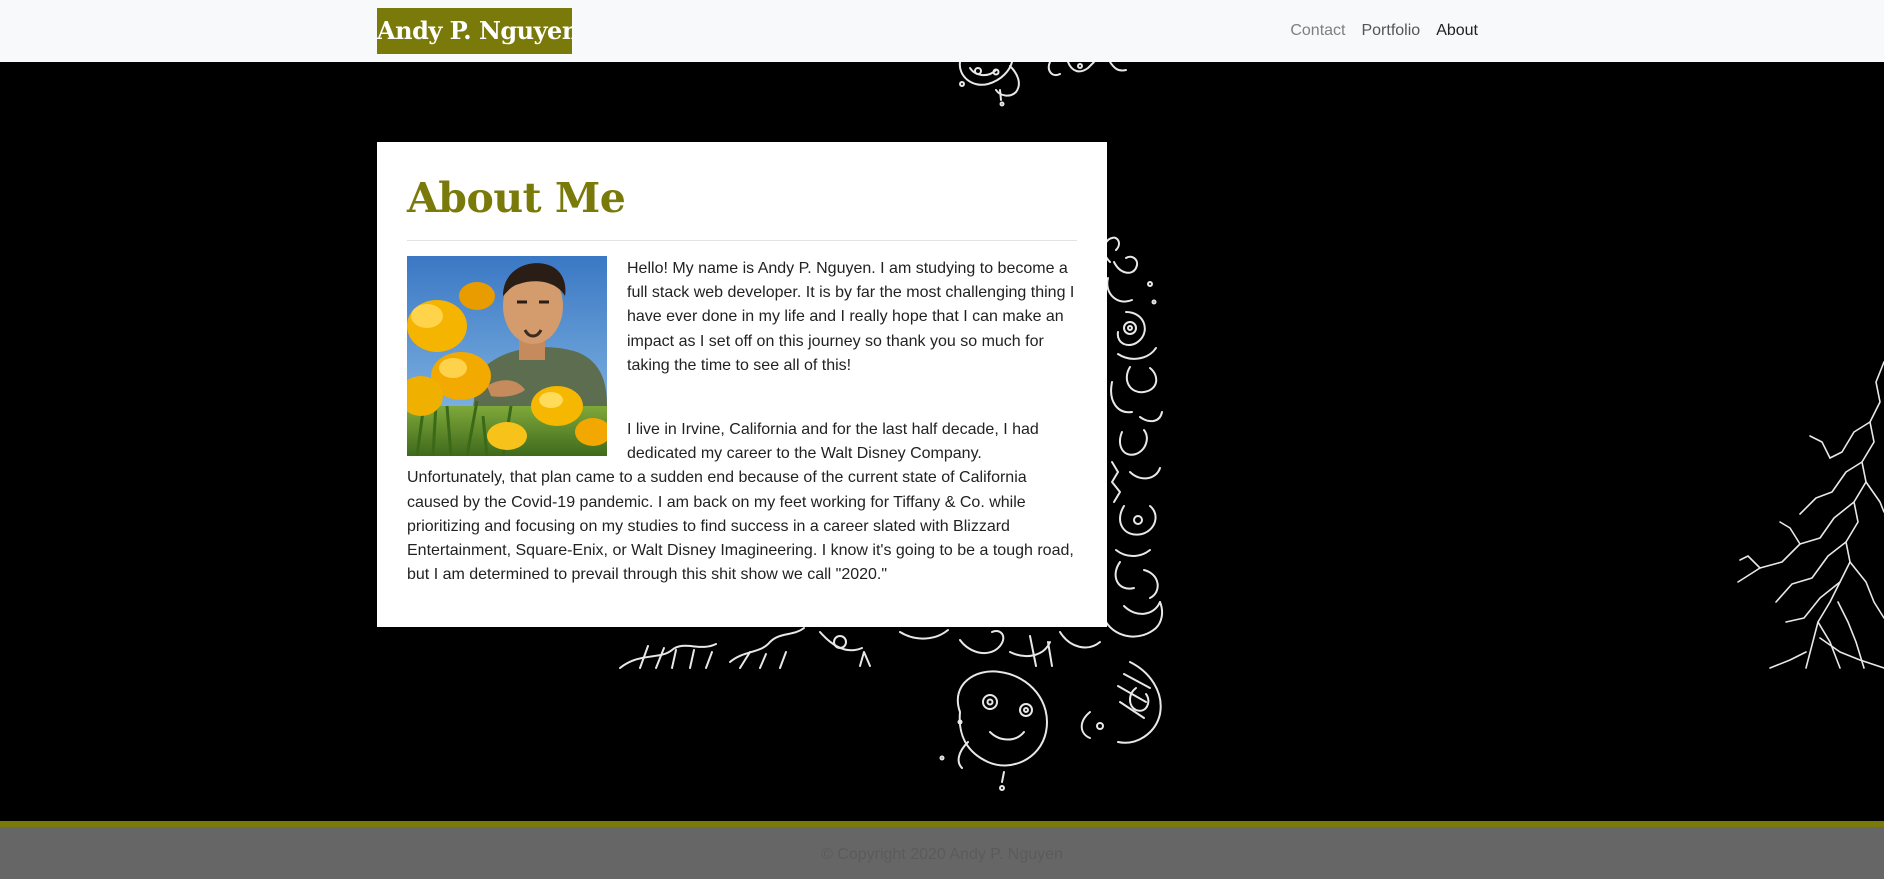 This screenshot has height=879, width=1884. What do you see at coordinates (1317, 31) in the screenshot?
I see `nav-link-contact: Contact` at bounding box center [1317, 31].